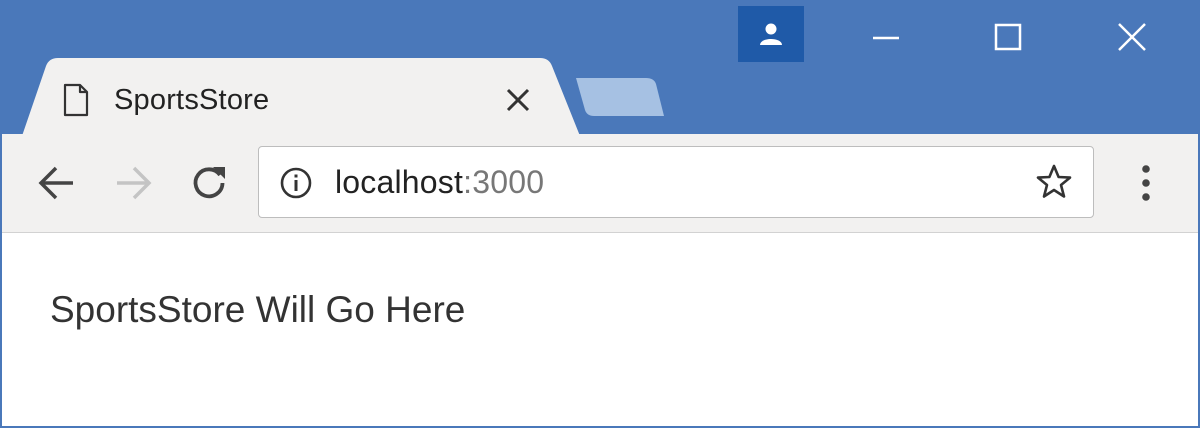 The image size is (1200, 428). Describe the element at coordinates (76, 100) in the screenshot. I see `page-icon` at that location.